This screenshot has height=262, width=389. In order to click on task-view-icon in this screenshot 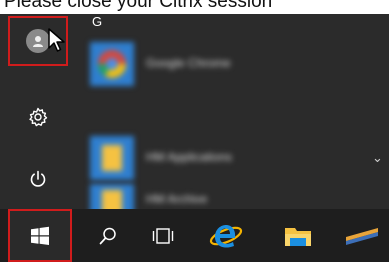, I will do `click(163, 235)`.